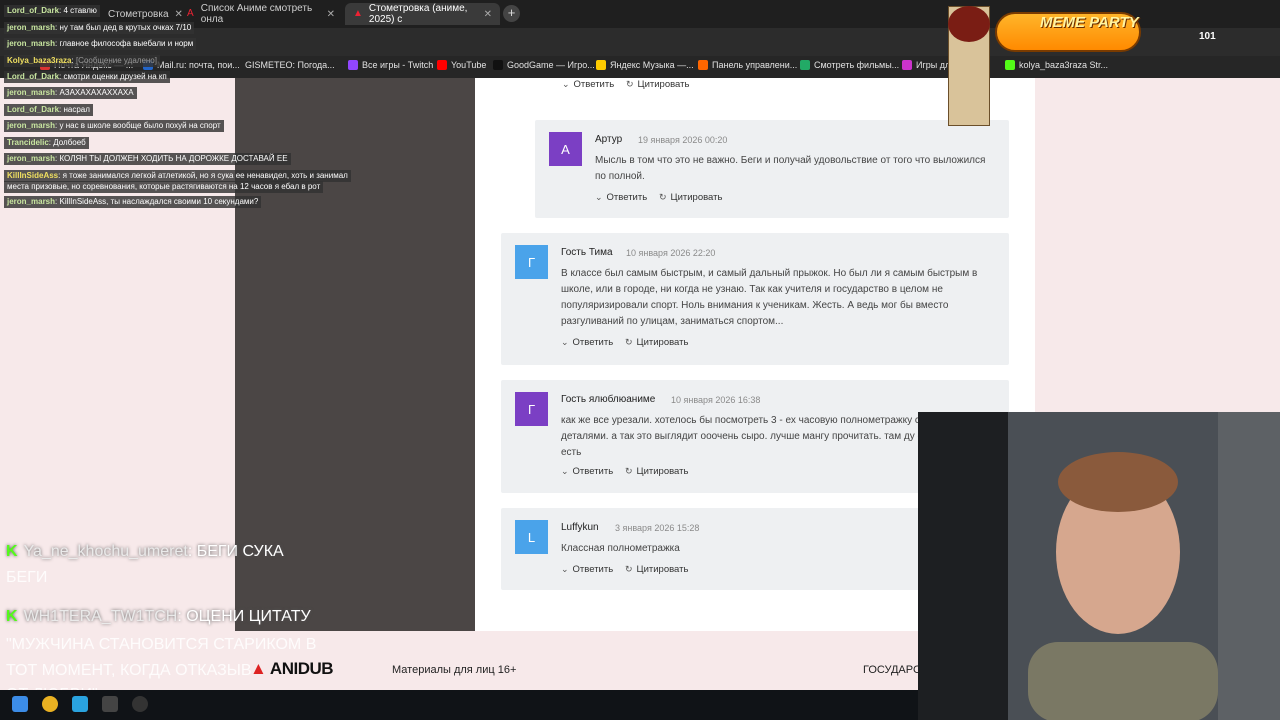 The height and width of the screenshot is (720, 1280). What do you see at coordinates (565, 149) in the screenshot?
I see `avatar: А` at bounding box center [565, 149].